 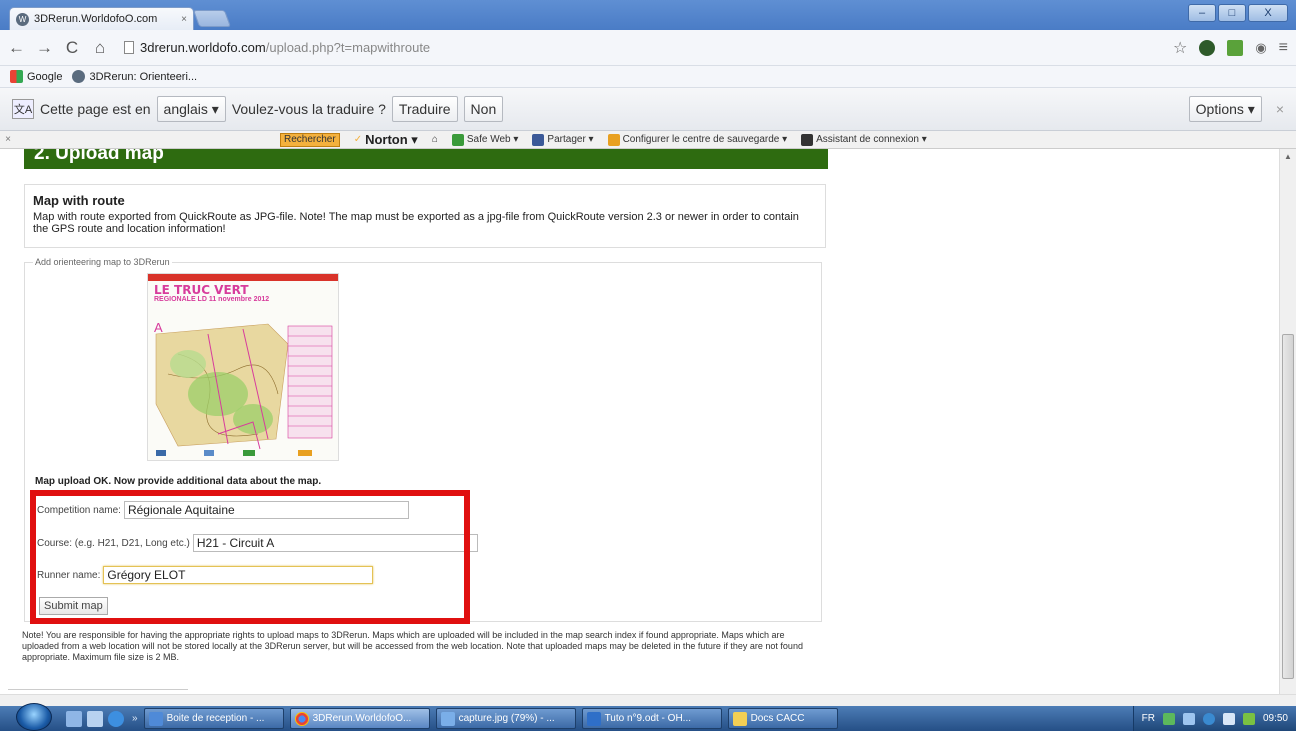 I want to click on tab-3drerun: W 3DRerun.WorldofoO.com ×, so click(x=101, y=18).